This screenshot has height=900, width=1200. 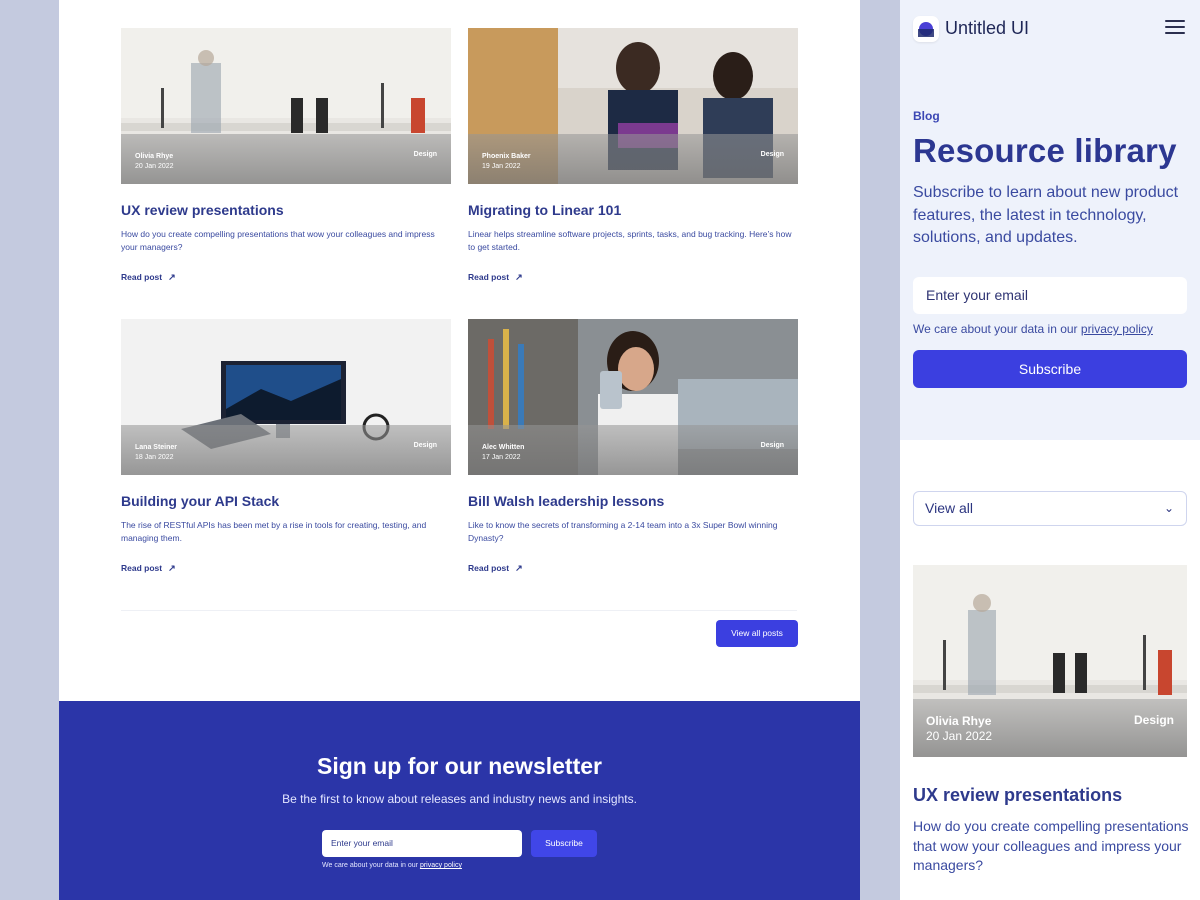 What do you see at coordinates (1168, 508) in the screenshot?
I see `chevron-down-icon: ⌄` at bounding box center [1168, 508].